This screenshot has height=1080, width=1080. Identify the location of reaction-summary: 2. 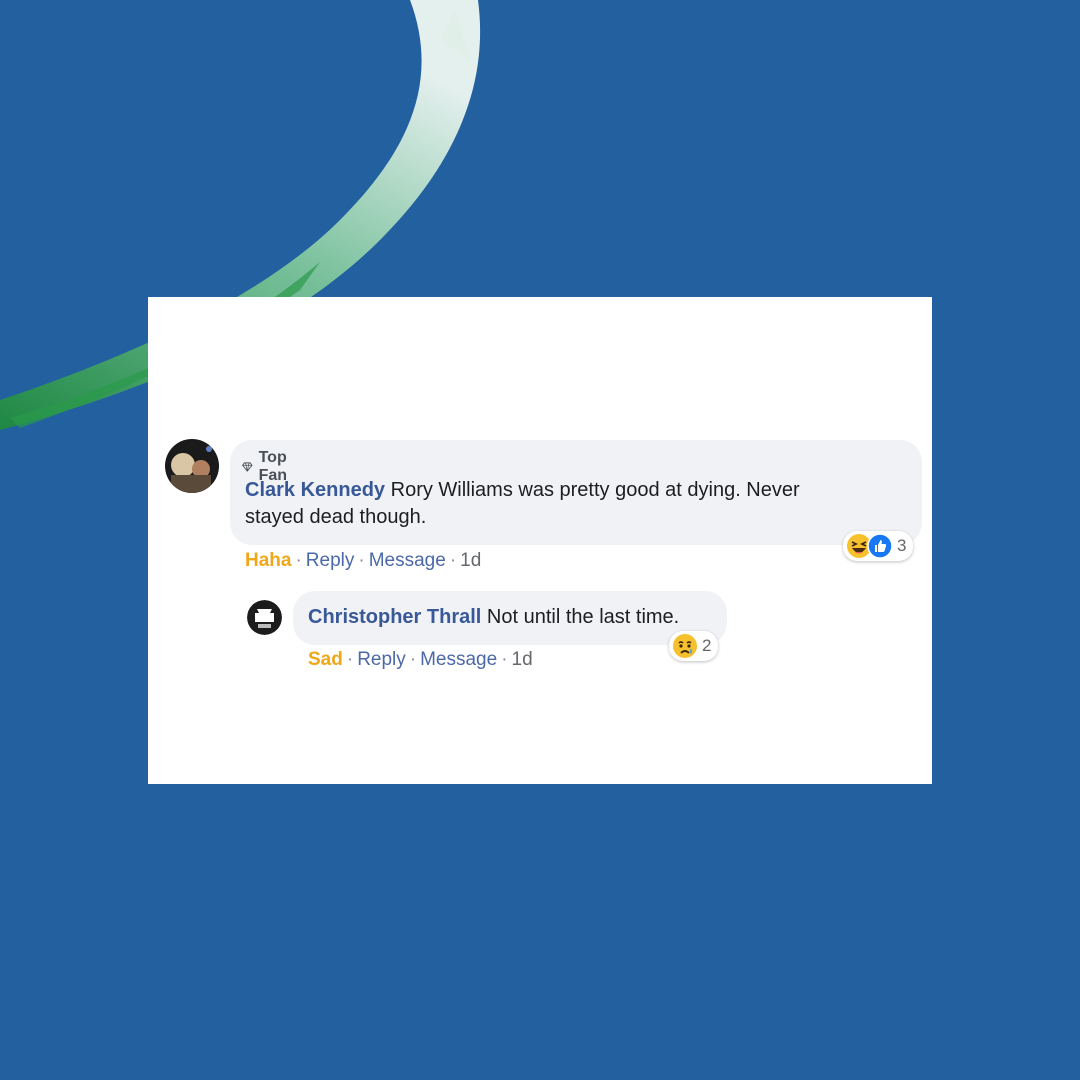
(694, 646).